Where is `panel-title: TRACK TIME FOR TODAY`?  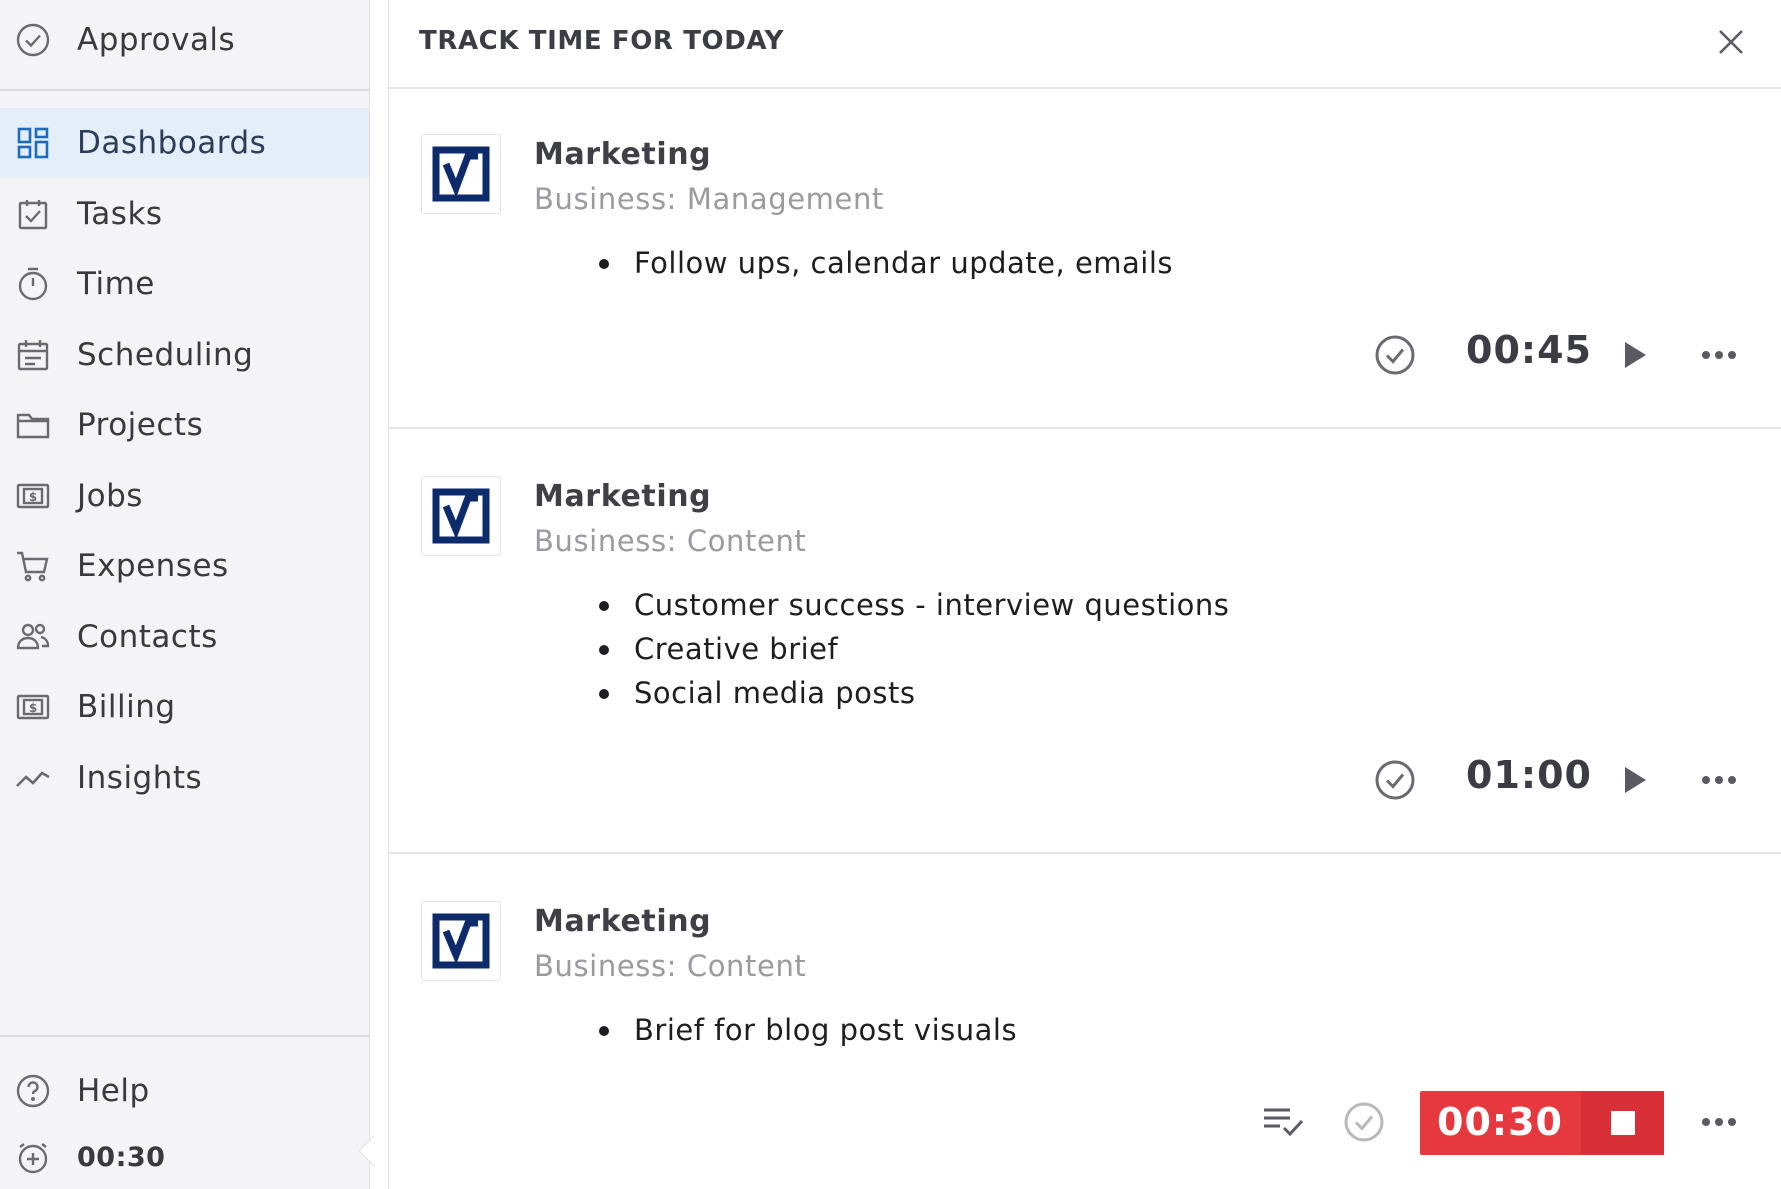 panel-title: TRACK TIME FOR TODAY is located at coordinates (602, 41).